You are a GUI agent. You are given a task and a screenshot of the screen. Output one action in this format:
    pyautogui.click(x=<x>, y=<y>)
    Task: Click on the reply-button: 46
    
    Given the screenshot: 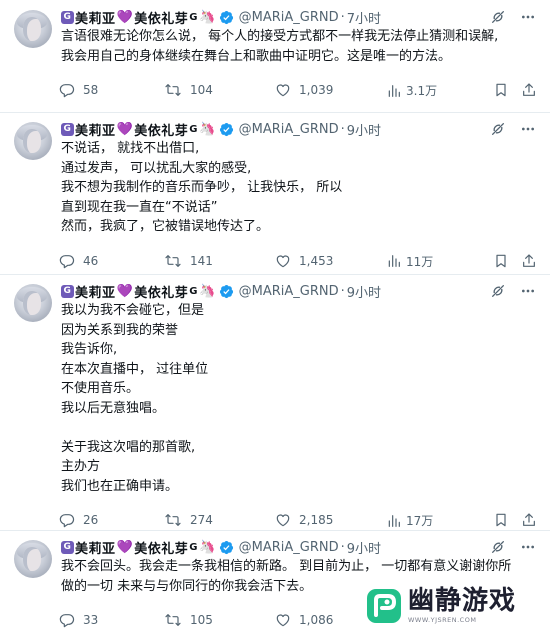 What is the action you would take?
    pyautogui.click(x=78, y=261)
    